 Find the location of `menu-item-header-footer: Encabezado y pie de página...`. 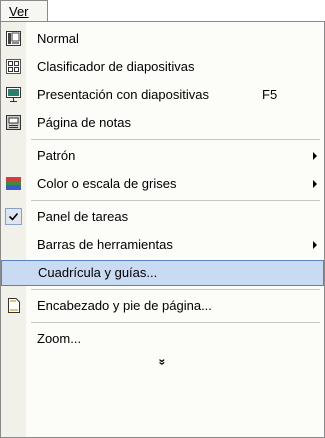

menu-item-header-footer: Encabezado y pie de página... is located at coordinates (162, 306).